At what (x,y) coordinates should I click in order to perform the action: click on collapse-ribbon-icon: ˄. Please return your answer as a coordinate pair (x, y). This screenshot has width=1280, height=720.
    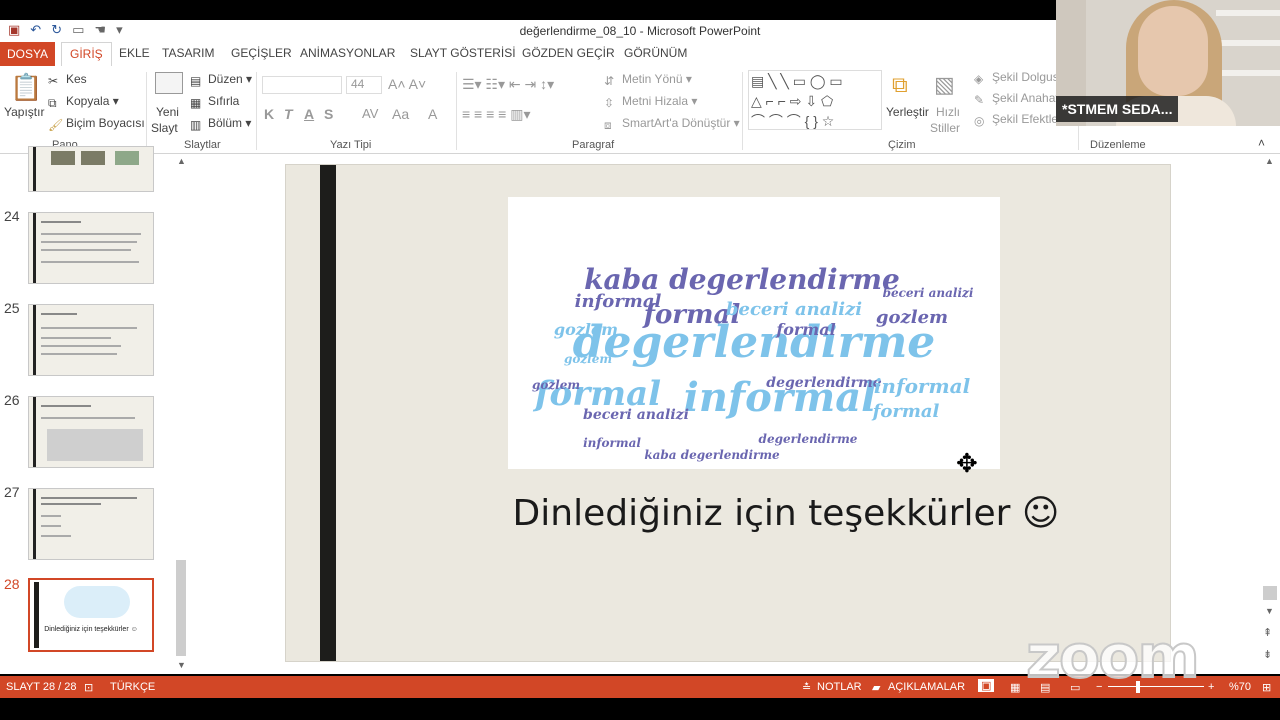
    Looking at the image, I should click on (1261, 143).